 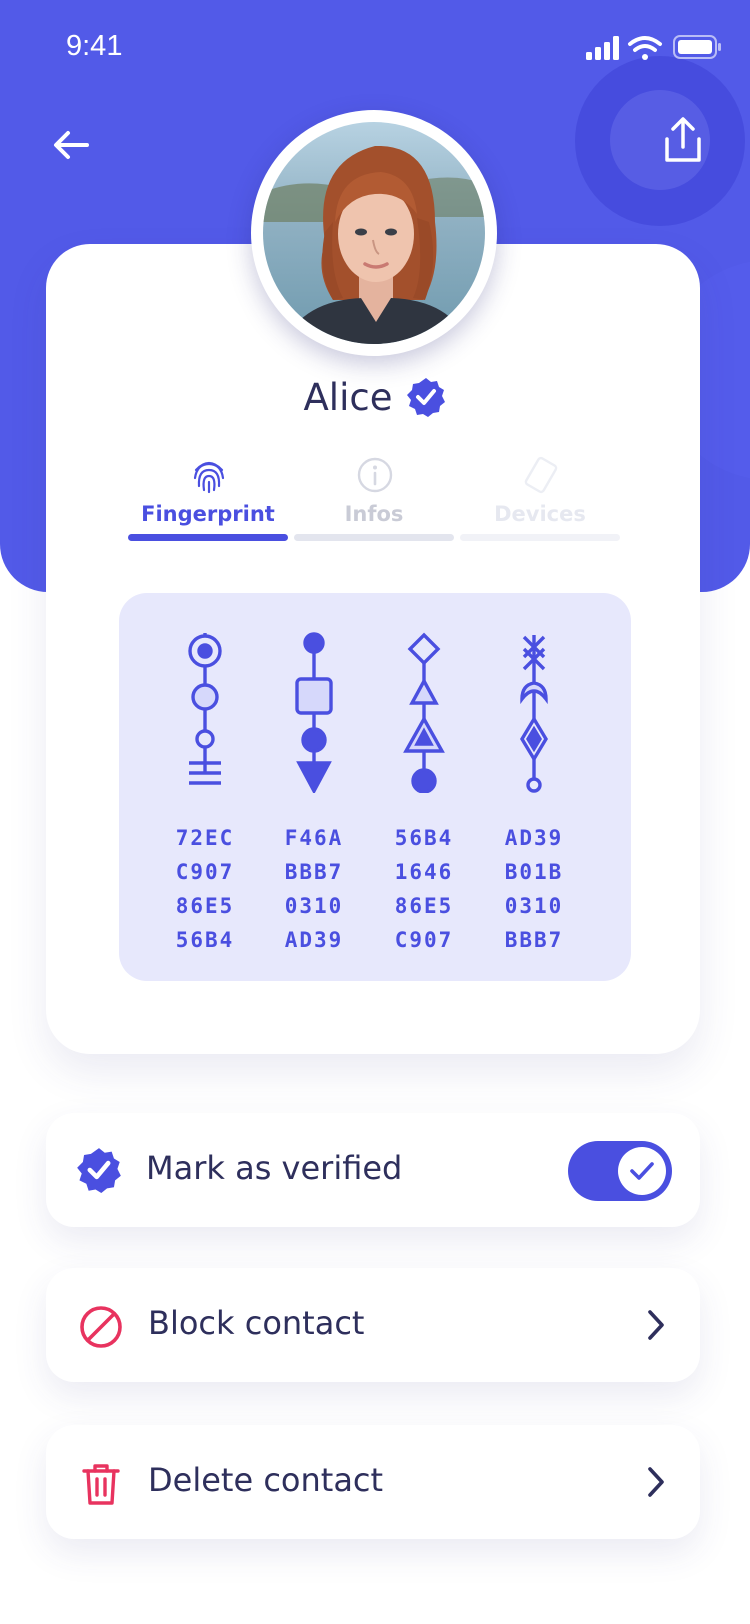 I want to click on check-icon, so click(x=642, y=1171).